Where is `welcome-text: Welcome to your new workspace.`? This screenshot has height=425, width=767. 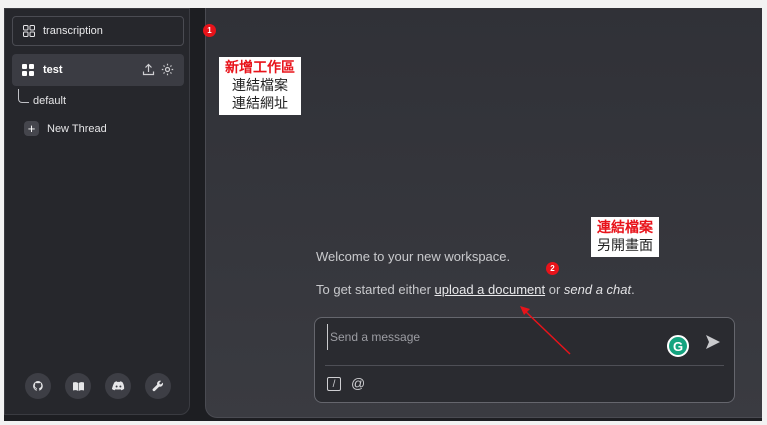 welcome-text: Welcome to your new workspace. is located at coordinates (413, 256).